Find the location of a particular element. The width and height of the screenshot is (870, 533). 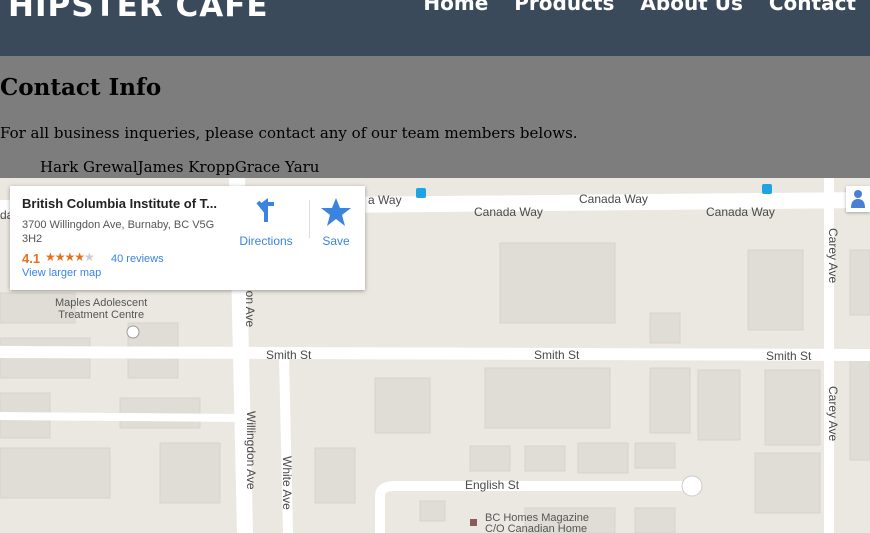

team-member: Grace Yaru is located at coordinates (277, 167).